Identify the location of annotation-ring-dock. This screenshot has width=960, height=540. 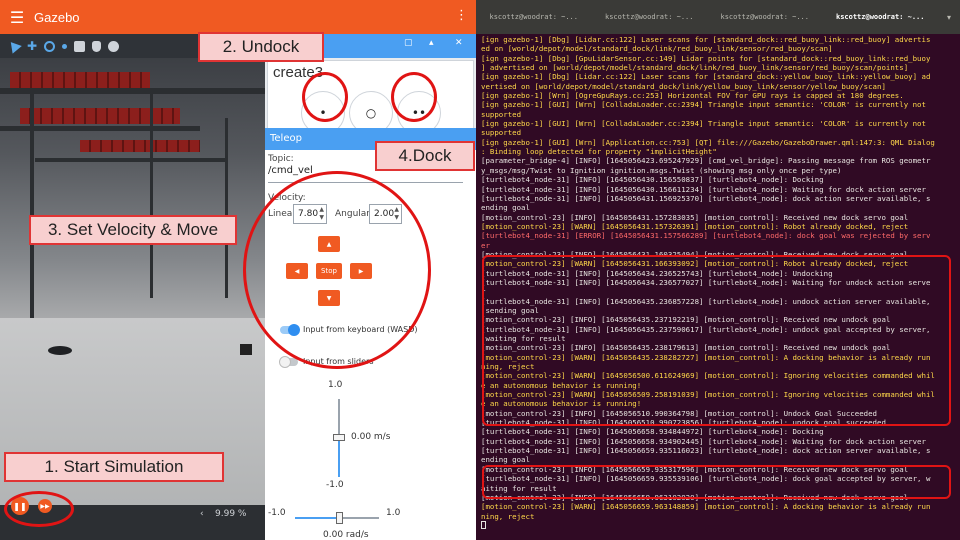
(414, 97).